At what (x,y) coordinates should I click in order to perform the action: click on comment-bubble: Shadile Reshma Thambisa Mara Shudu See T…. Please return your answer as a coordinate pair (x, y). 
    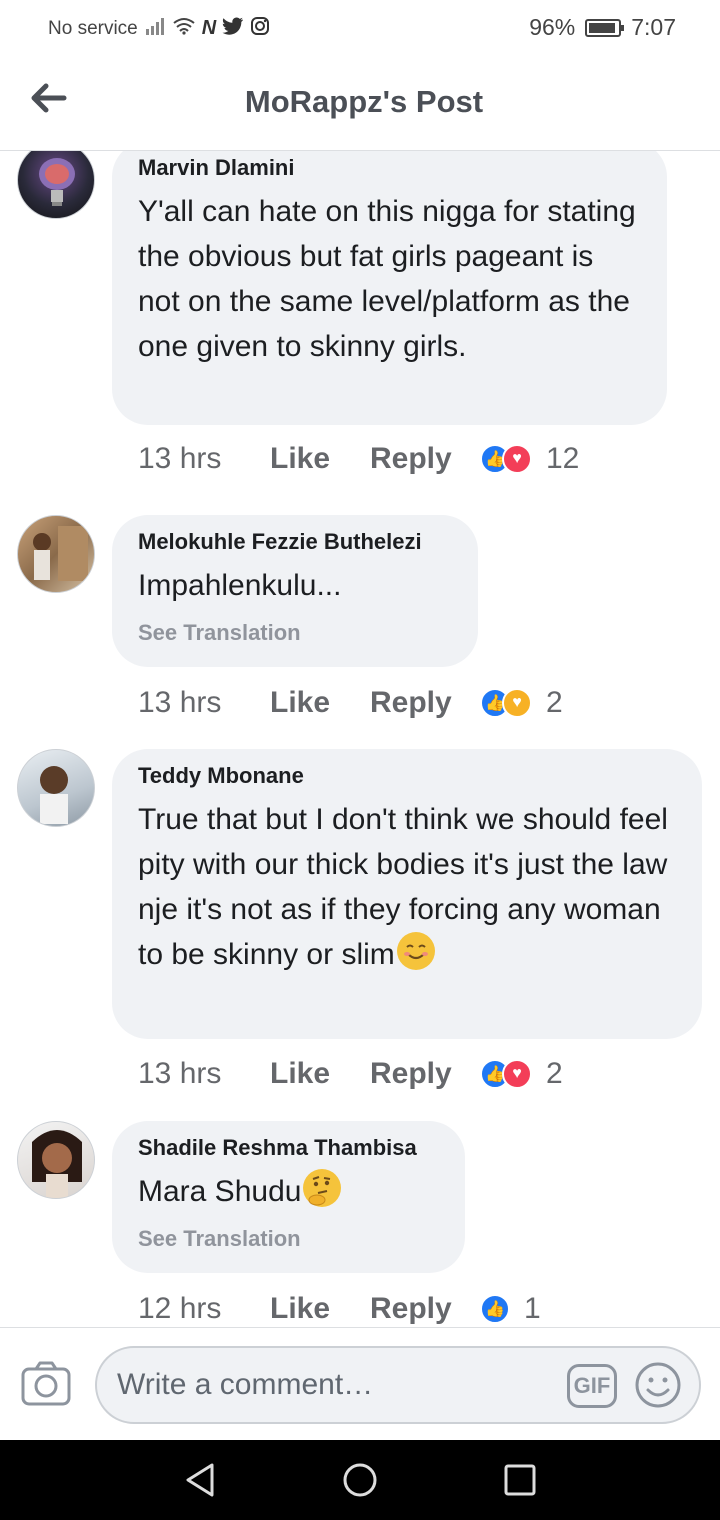
    Looking at the image, I should click on (288, 1197).